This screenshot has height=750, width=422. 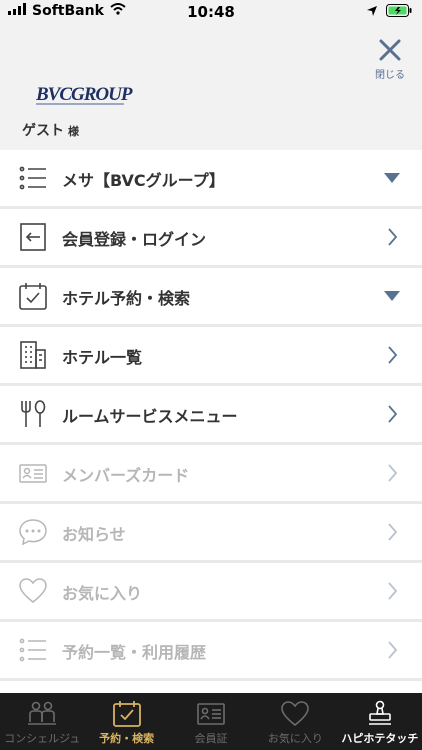 I want to click on menu-item-label: メサ【BVCグループ】, so click(x=143, y=180).